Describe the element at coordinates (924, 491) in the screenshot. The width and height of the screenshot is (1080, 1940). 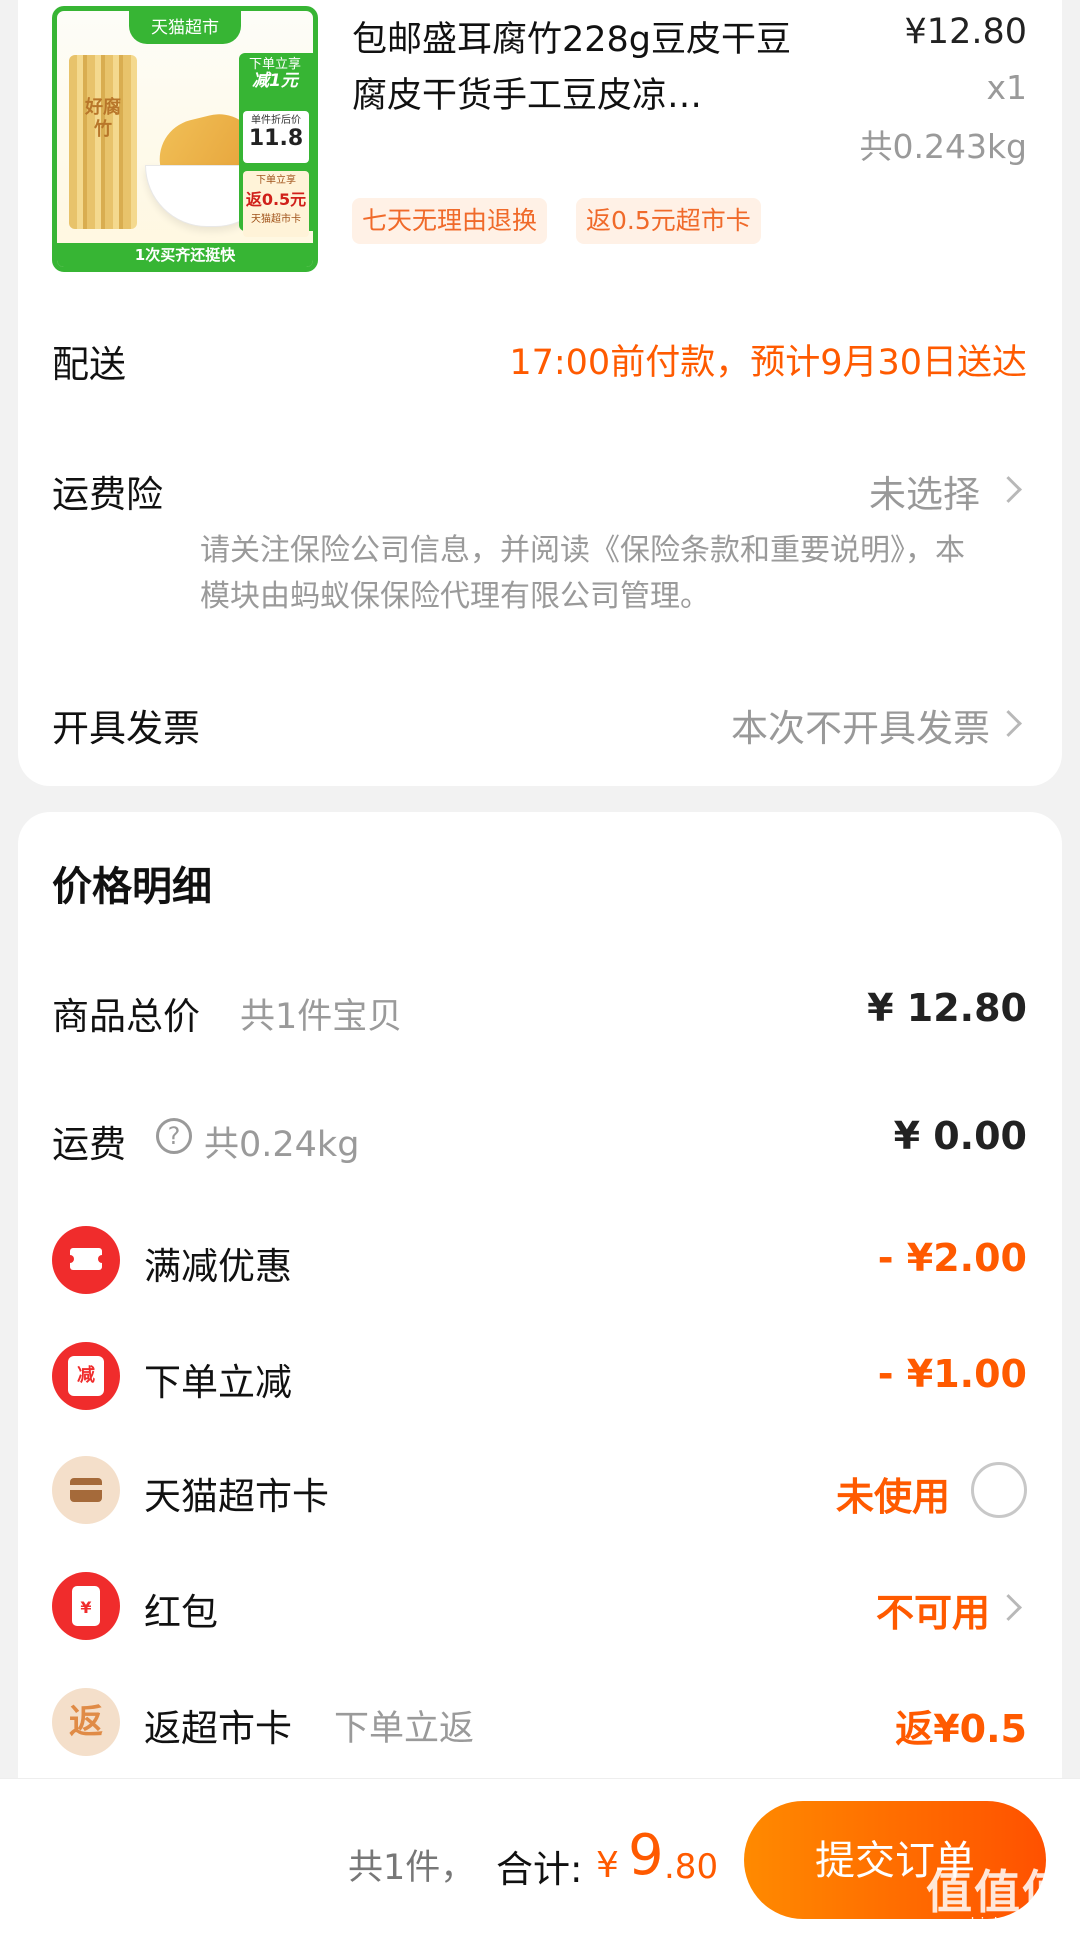
I see `shipping-insurance-value: 未选择` at that location.